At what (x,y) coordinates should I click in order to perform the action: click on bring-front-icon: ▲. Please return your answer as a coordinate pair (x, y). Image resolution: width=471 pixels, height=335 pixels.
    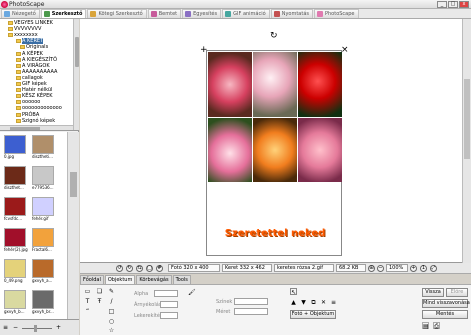
    Looking at the image, I should click on (293, 302).